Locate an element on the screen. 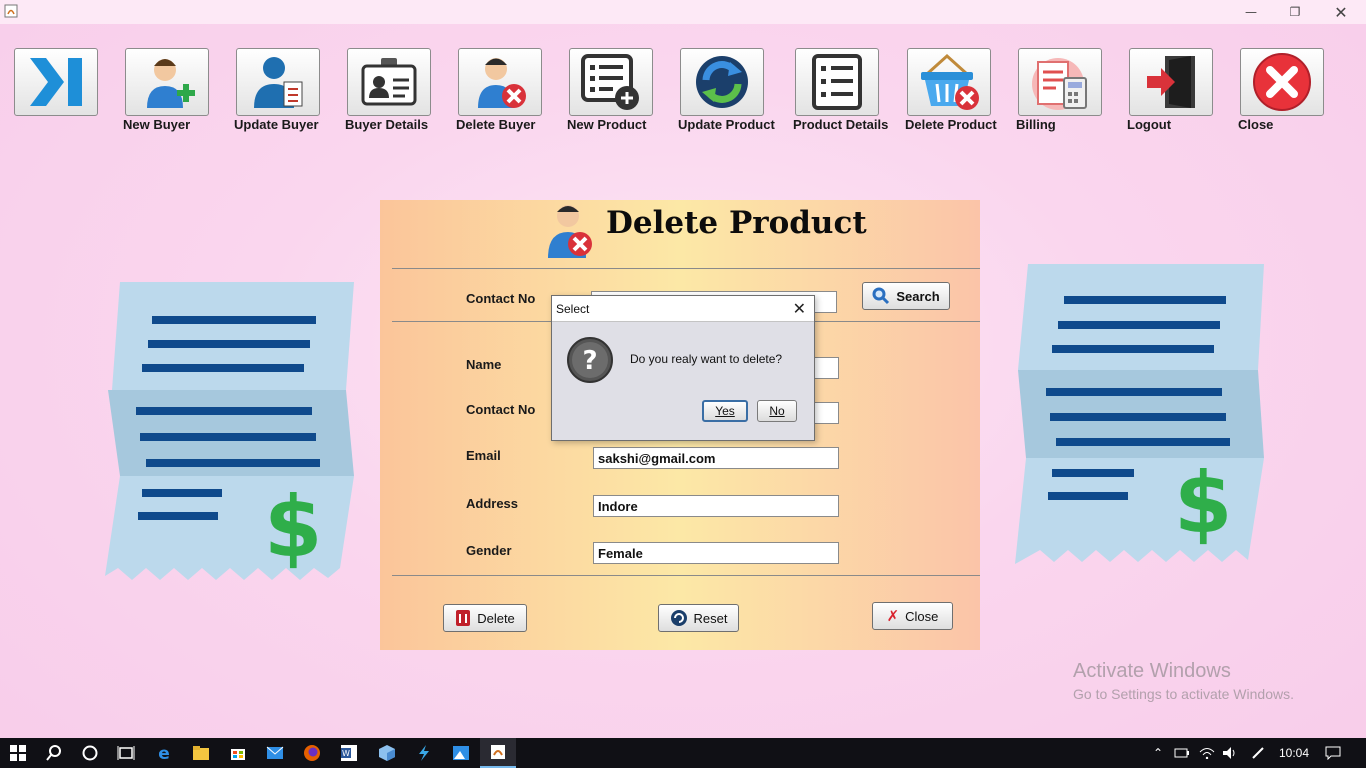 This screenshot has height=768, width=1366. window-close-button: ✕ is located at coordinates (1341, 12).